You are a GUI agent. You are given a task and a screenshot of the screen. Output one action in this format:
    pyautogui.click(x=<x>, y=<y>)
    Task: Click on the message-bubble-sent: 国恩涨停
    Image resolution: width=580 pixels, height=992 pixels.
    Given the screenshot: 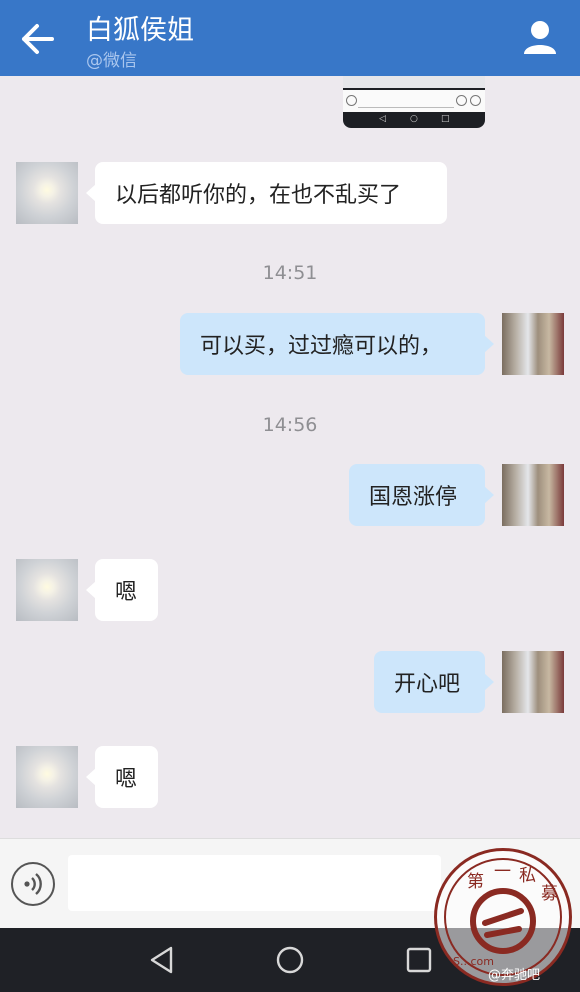 What is the action you would take?
    pyautogui.click(x=421, y=495)
    